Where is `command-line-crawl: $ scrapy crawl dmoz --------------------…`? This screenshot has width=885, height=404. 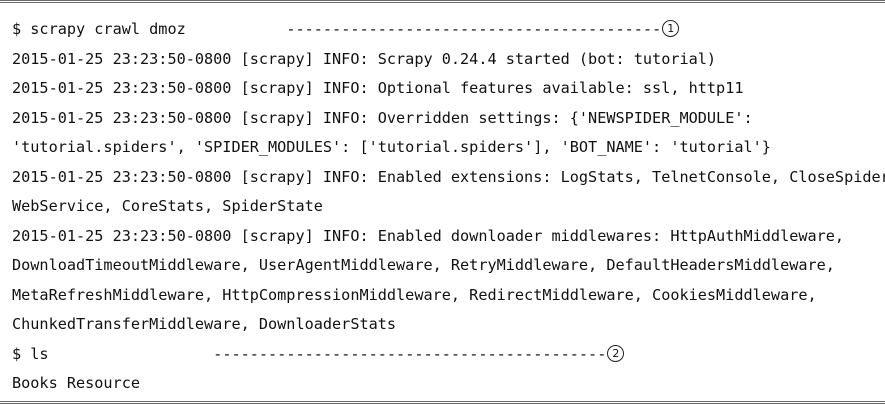 command-line-crawl: $ scrapy crawl dmoz --------------------… is located at coordinates (443, 30).